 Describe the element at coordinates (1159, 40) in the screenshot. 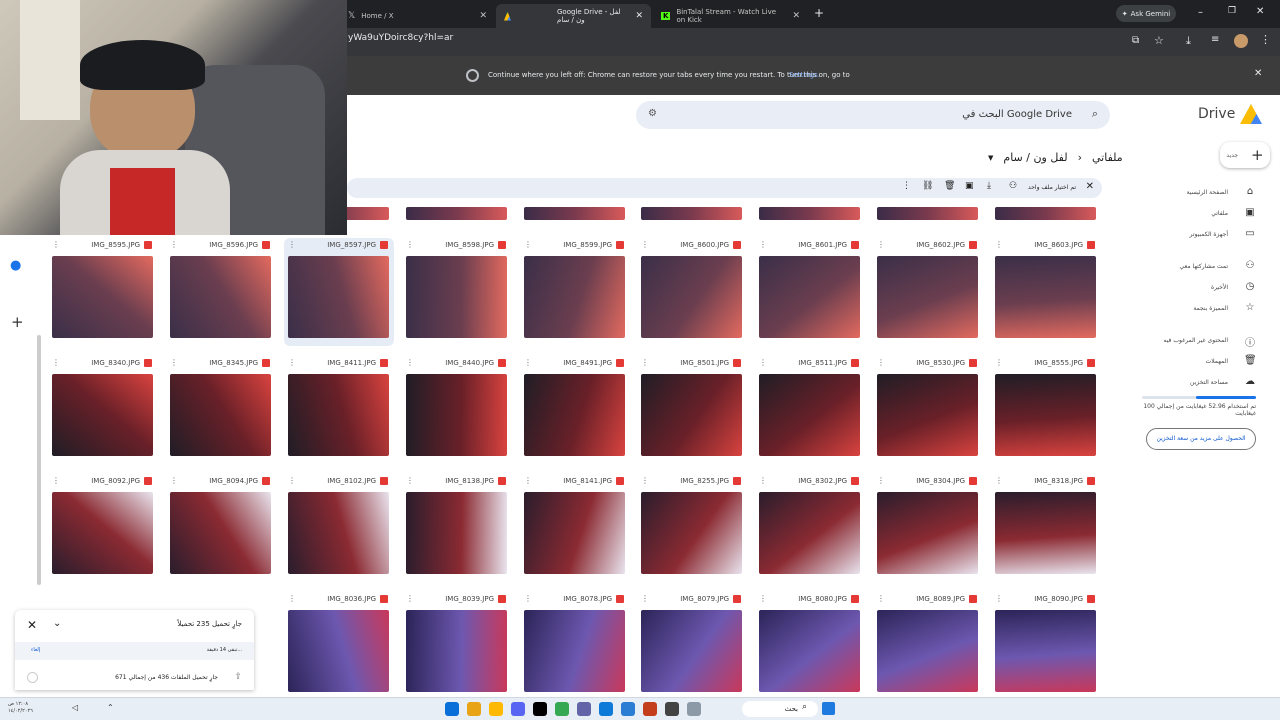

I see `bookmark-star-icon: ☆` at that location.